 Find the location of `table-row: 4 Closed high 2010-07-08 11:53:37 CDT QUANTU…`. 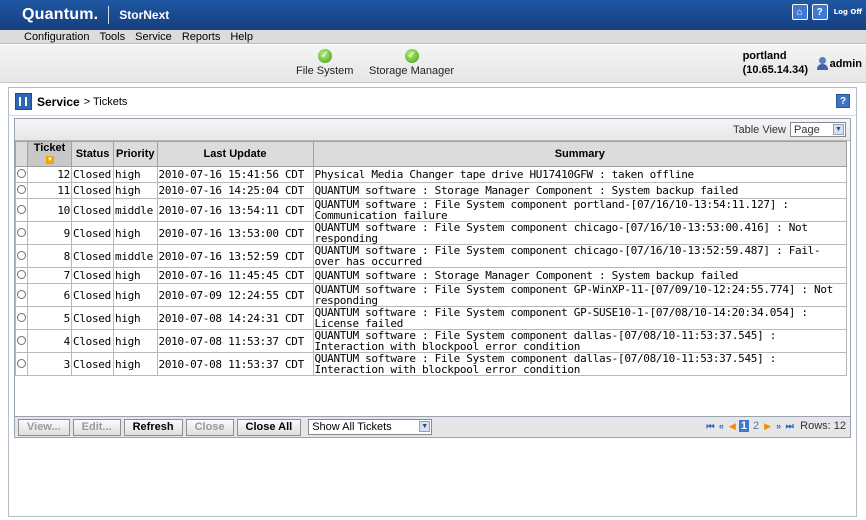

table-row: 4 Closed high 2010-07-08 11:53:37 CDT QUANTU… is located at coordinates (431, 341).